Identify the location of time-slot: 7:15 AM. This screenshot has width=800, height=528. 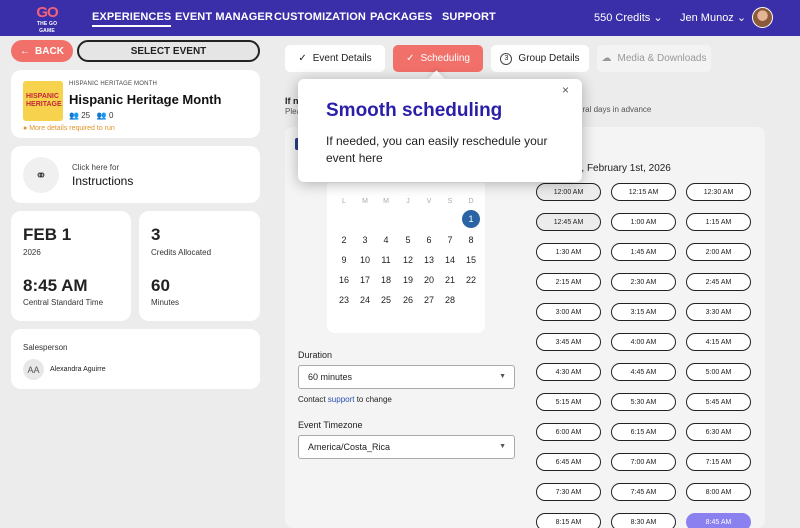
(718, 462).